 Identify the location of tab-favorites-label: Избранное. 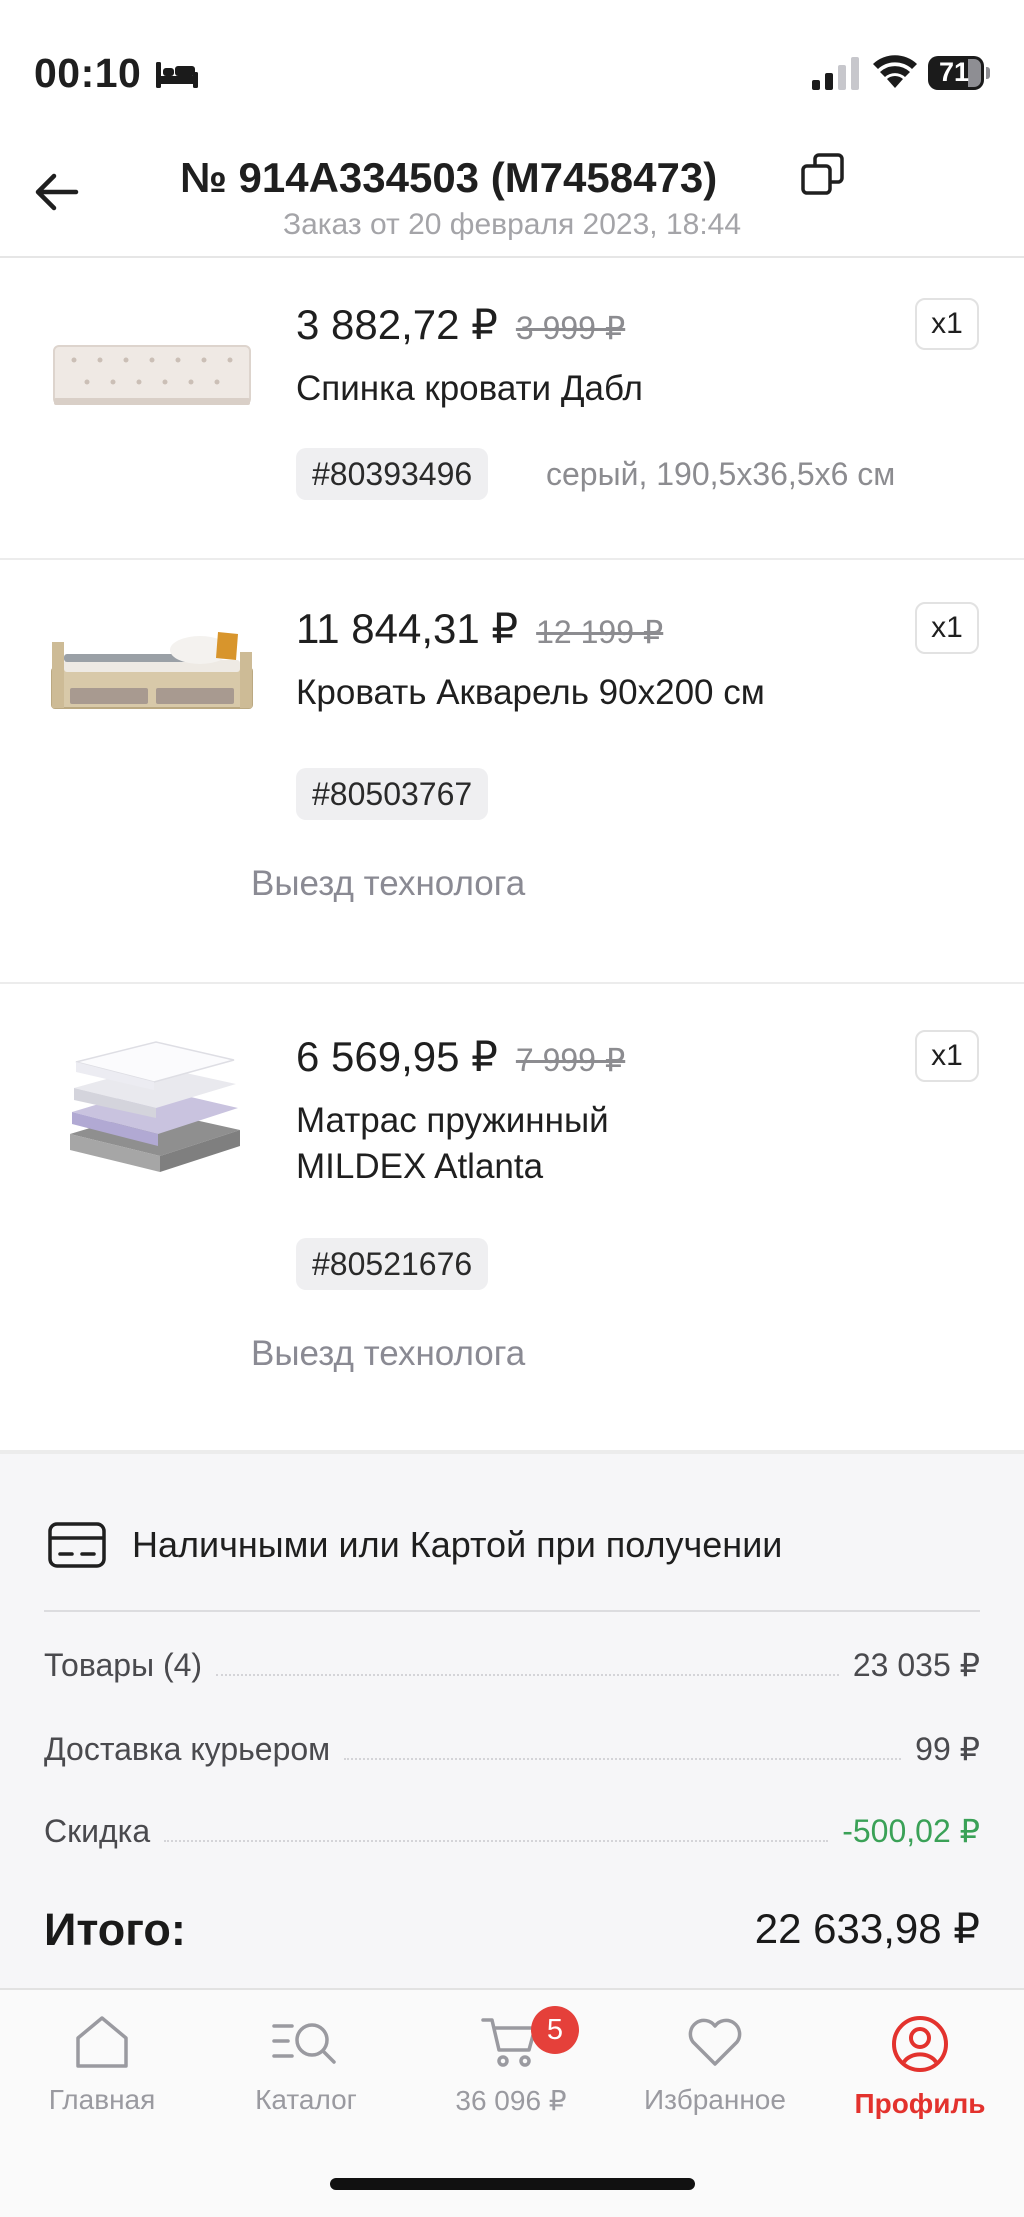
(715, 2099).